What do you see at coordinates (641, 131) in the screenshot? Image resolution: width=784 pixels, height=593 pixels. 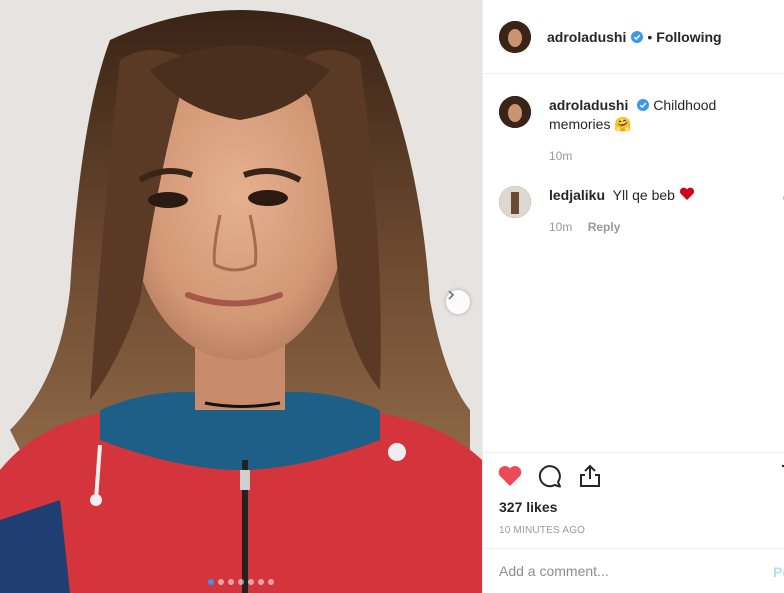 I see `caption-comment: adroladushi Childhood memories 🤗 10m` at bounding box center [641, 131].